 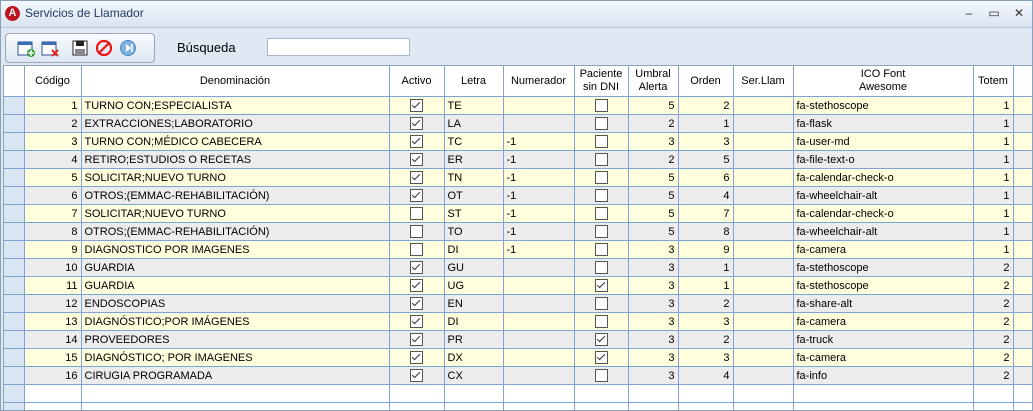 What do you see at coordinates (53, 285) in the screenshot?
I see `cell-codigo: 11` at bounding box center [53, 285].